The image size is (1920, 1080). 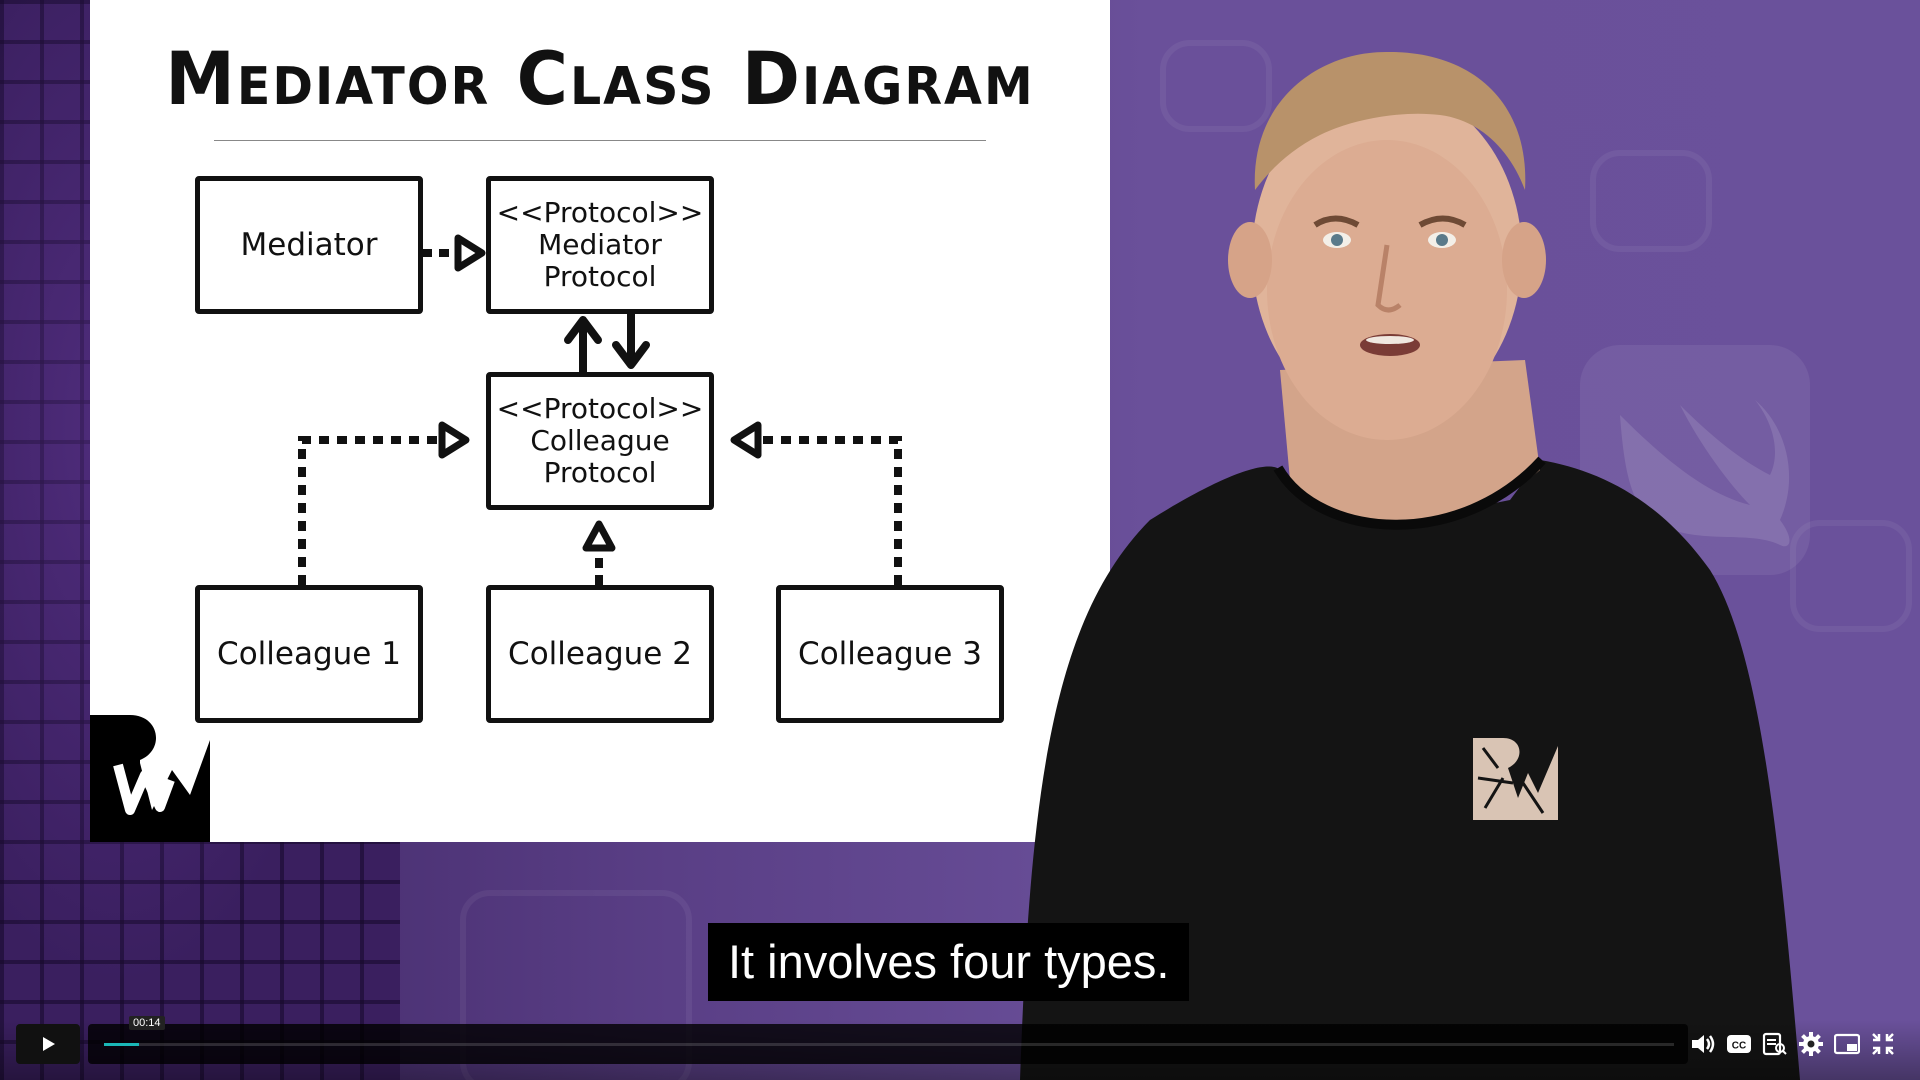 I want to click on colleague-protocol-box: <<Protocol>> Colleague Protocol, so click(x=600, y=441).